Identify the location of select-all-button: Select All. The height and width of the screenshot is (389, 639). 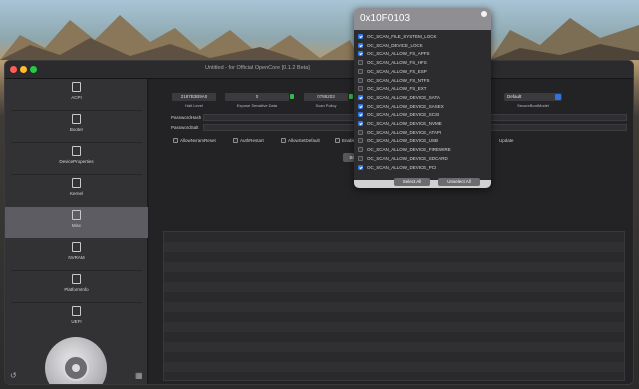
(412, 182).